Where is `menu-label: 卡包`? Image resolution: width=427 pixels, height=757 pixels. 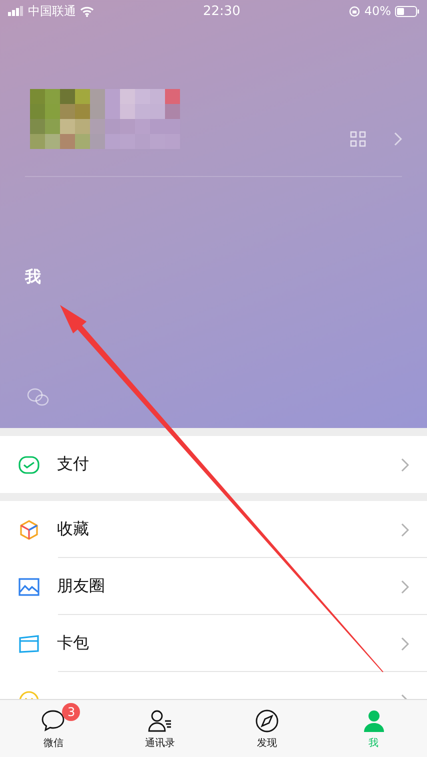
menu-label: 卡包 is located at coordinates (73, 643).